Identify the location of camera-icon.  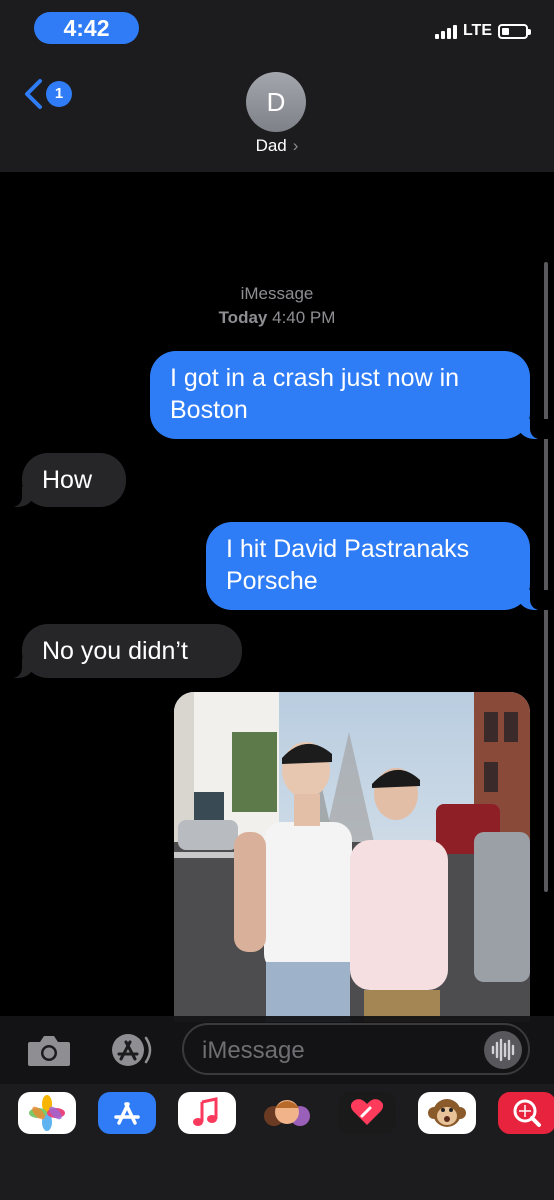
(49, 1051).